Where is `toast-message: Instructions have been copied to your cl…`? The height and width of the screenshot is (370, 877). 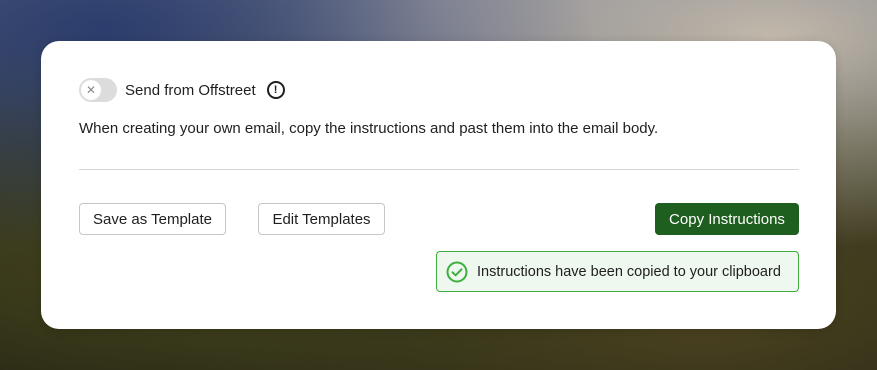 toast-message: Instructions have been copied to your cl… is located at coordinates (629, 271).